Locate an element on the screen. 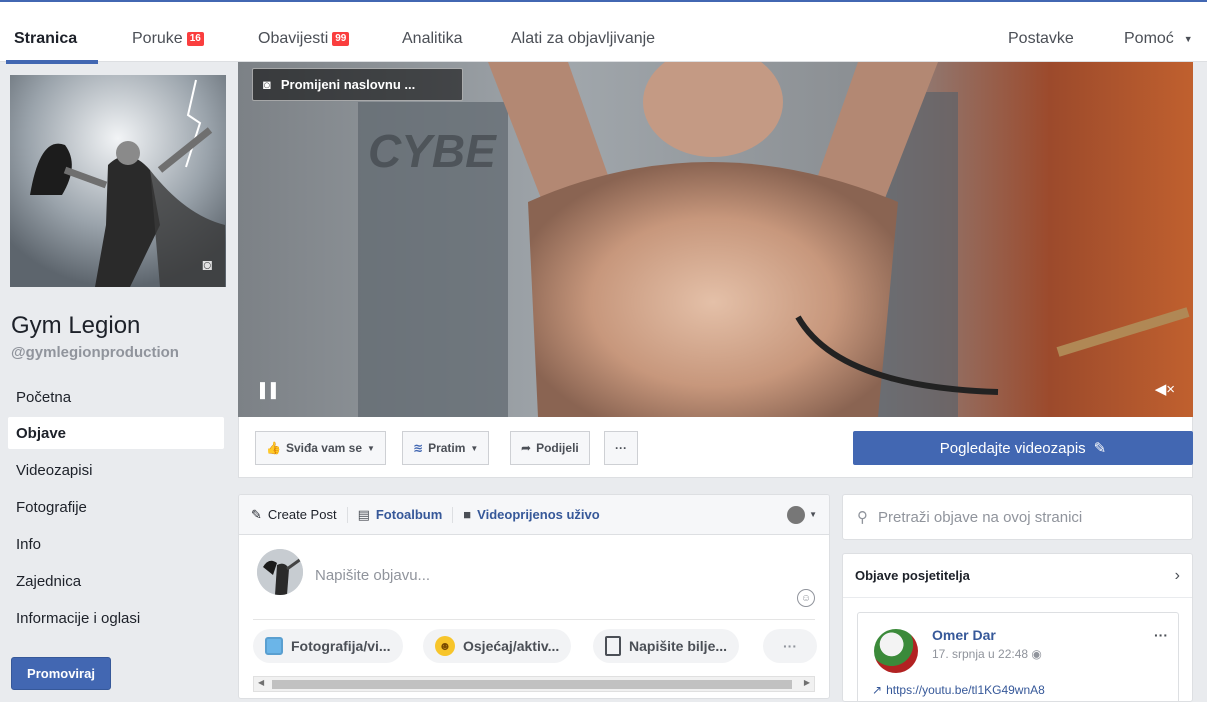  scrollbar-thumb is located at coordinates (532, 684).